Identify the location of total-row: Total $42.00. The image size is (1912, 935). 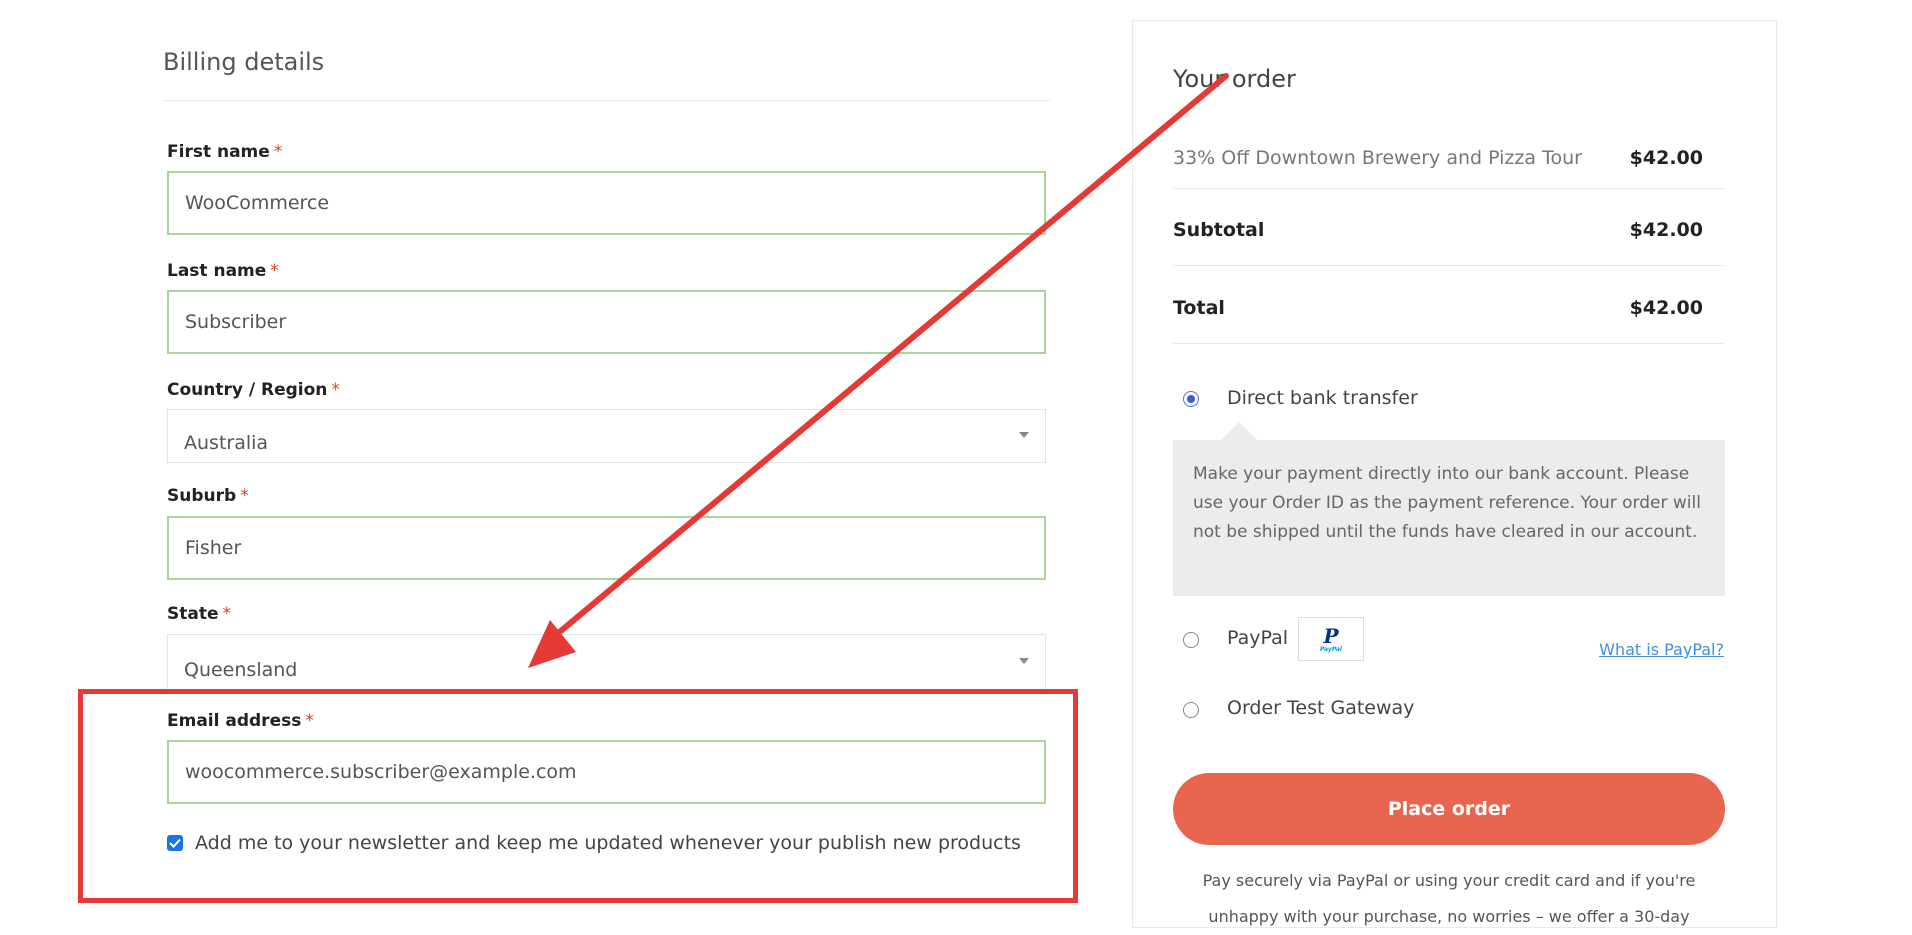
(1449, 308).